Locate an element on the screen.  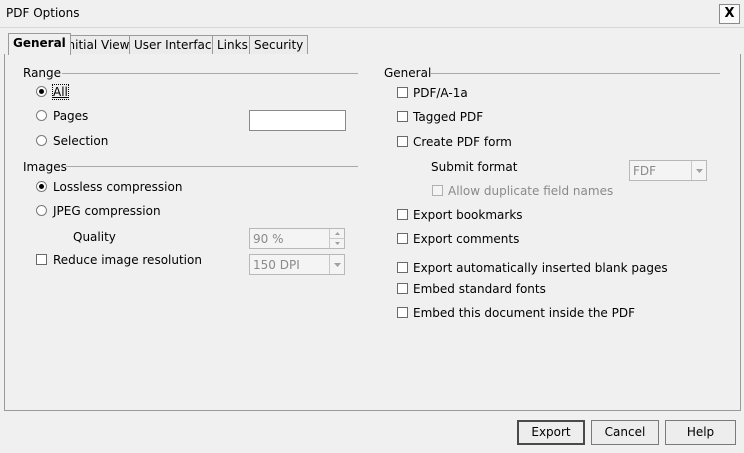
reduce-resolution-checkbox is located at coordinates (41, 259).